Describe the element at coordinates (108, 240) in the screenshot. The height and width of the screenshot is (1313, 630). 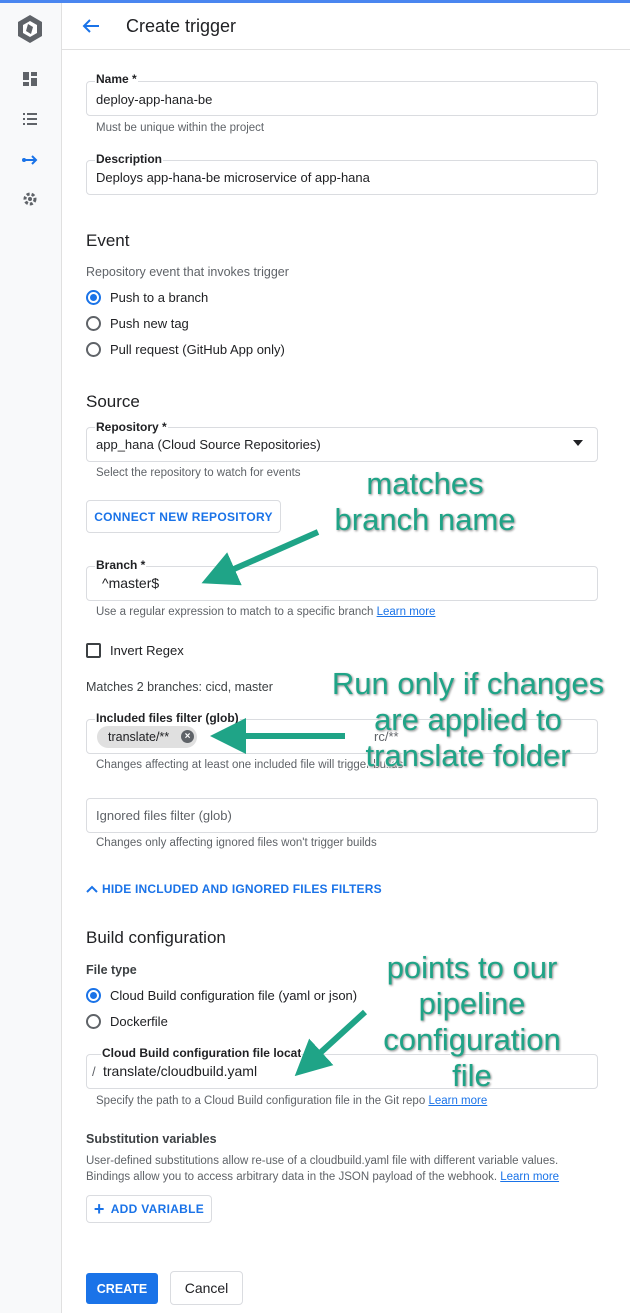
I see `event-section-title: Event` at that location.